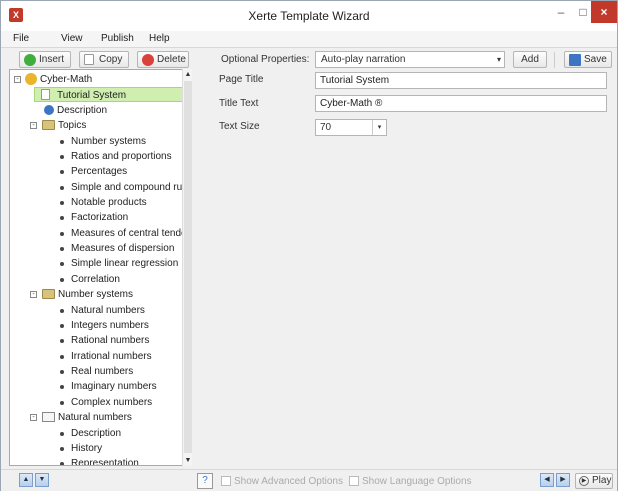 The width and height of the screenshot is (618, 491). I want to click on tree-label: Correlation, so click(95, 279).